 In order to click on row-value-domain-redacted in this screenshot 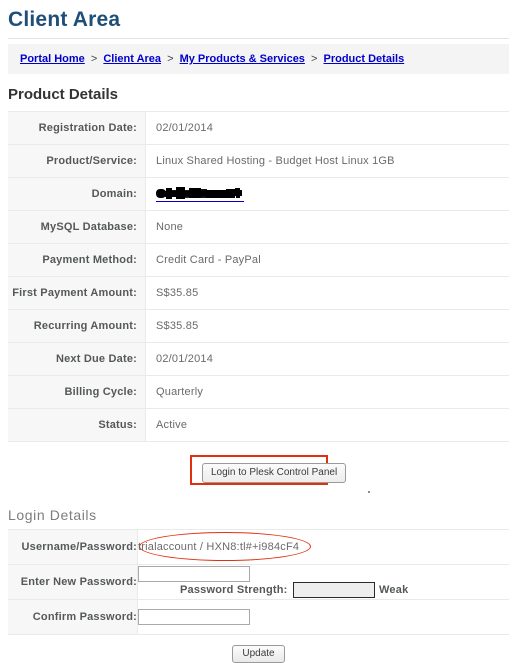, I will do `click(328, 194)`.